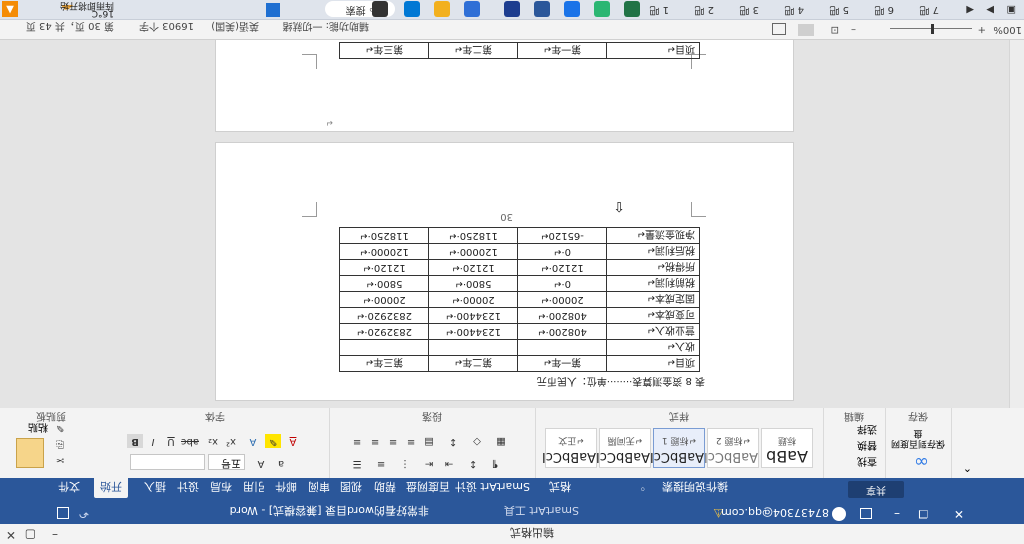 The height and width of the screenshot is (544, 1024). I want to click on table-row-label: 收入↵, so click(653, 347).